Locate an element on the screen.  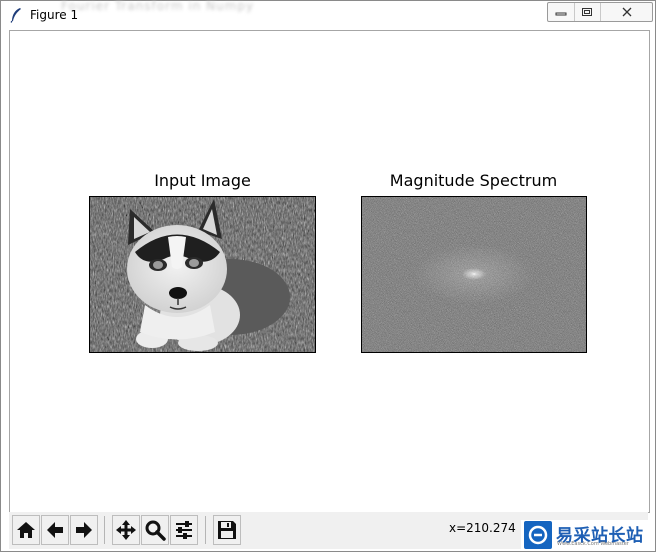
puppy-image is located at coordinates (202, 274).